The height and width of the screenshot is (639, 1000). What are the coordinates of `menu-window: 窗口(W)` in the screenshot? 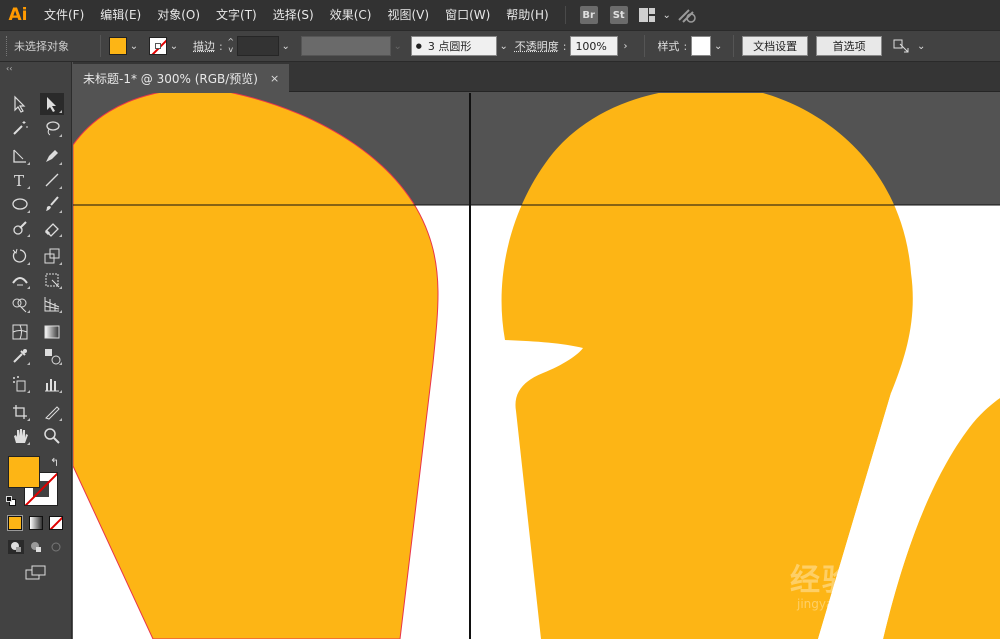 It's located at (467, 15).